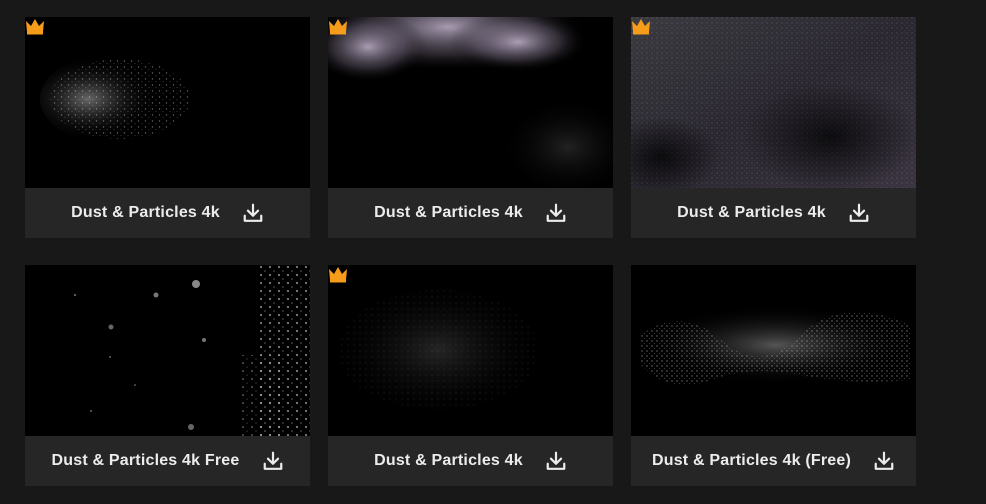 The height and width of the screenshot is (504, 986). I want to click on asset-card: Dust & Particles 4k (Free), so click(773, 375).